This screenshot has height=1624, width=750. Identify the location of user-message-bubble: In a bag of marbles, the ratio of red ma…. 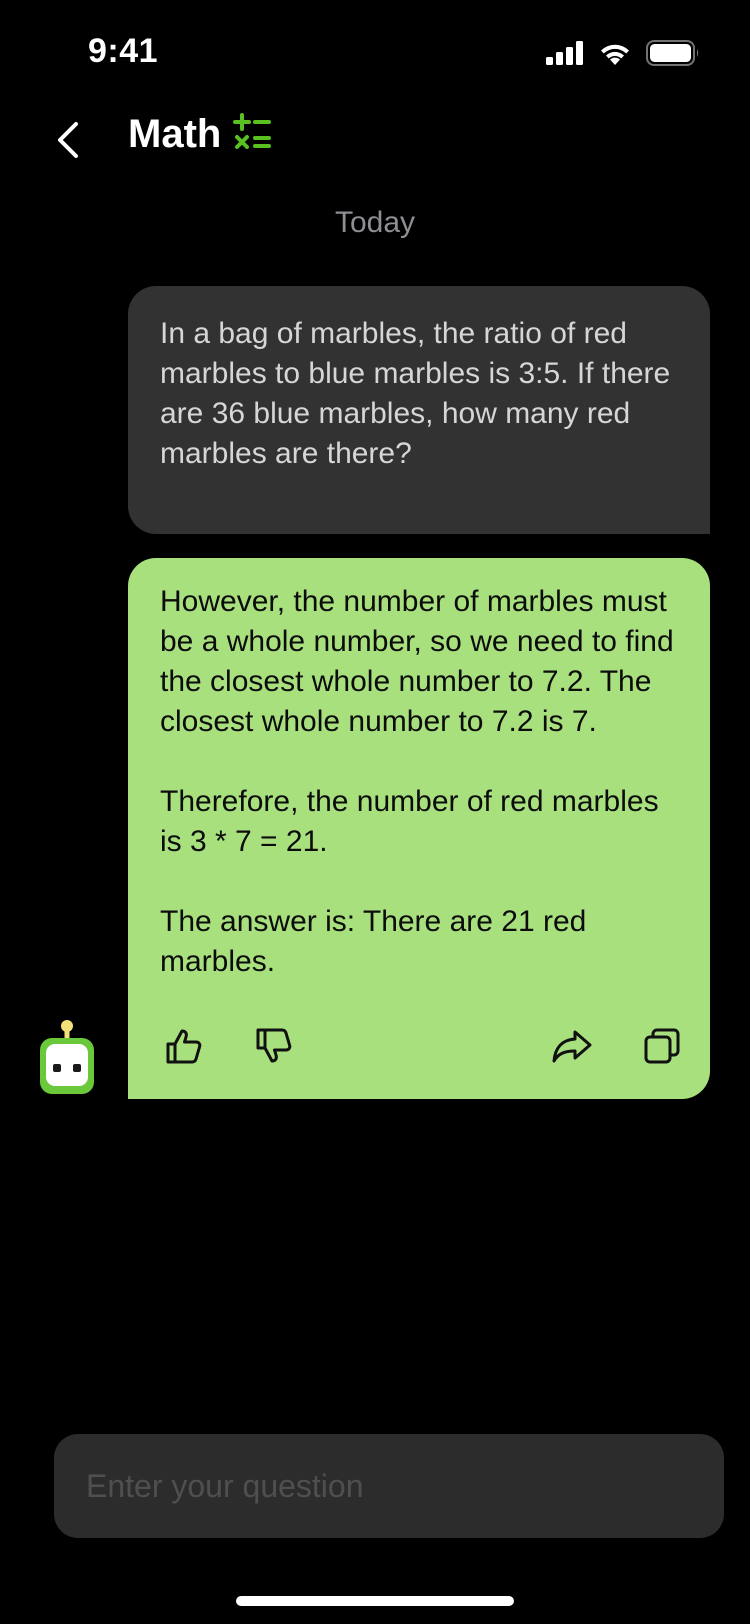
(419, 410).